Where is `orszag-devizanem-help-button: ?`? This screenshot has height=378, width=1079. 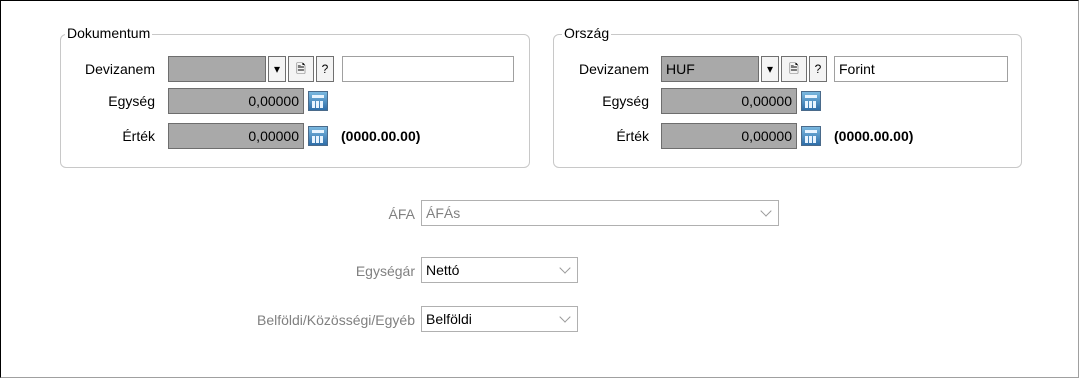 orszag-devizanem-help-button: ? is located at coordinates (818, 69).